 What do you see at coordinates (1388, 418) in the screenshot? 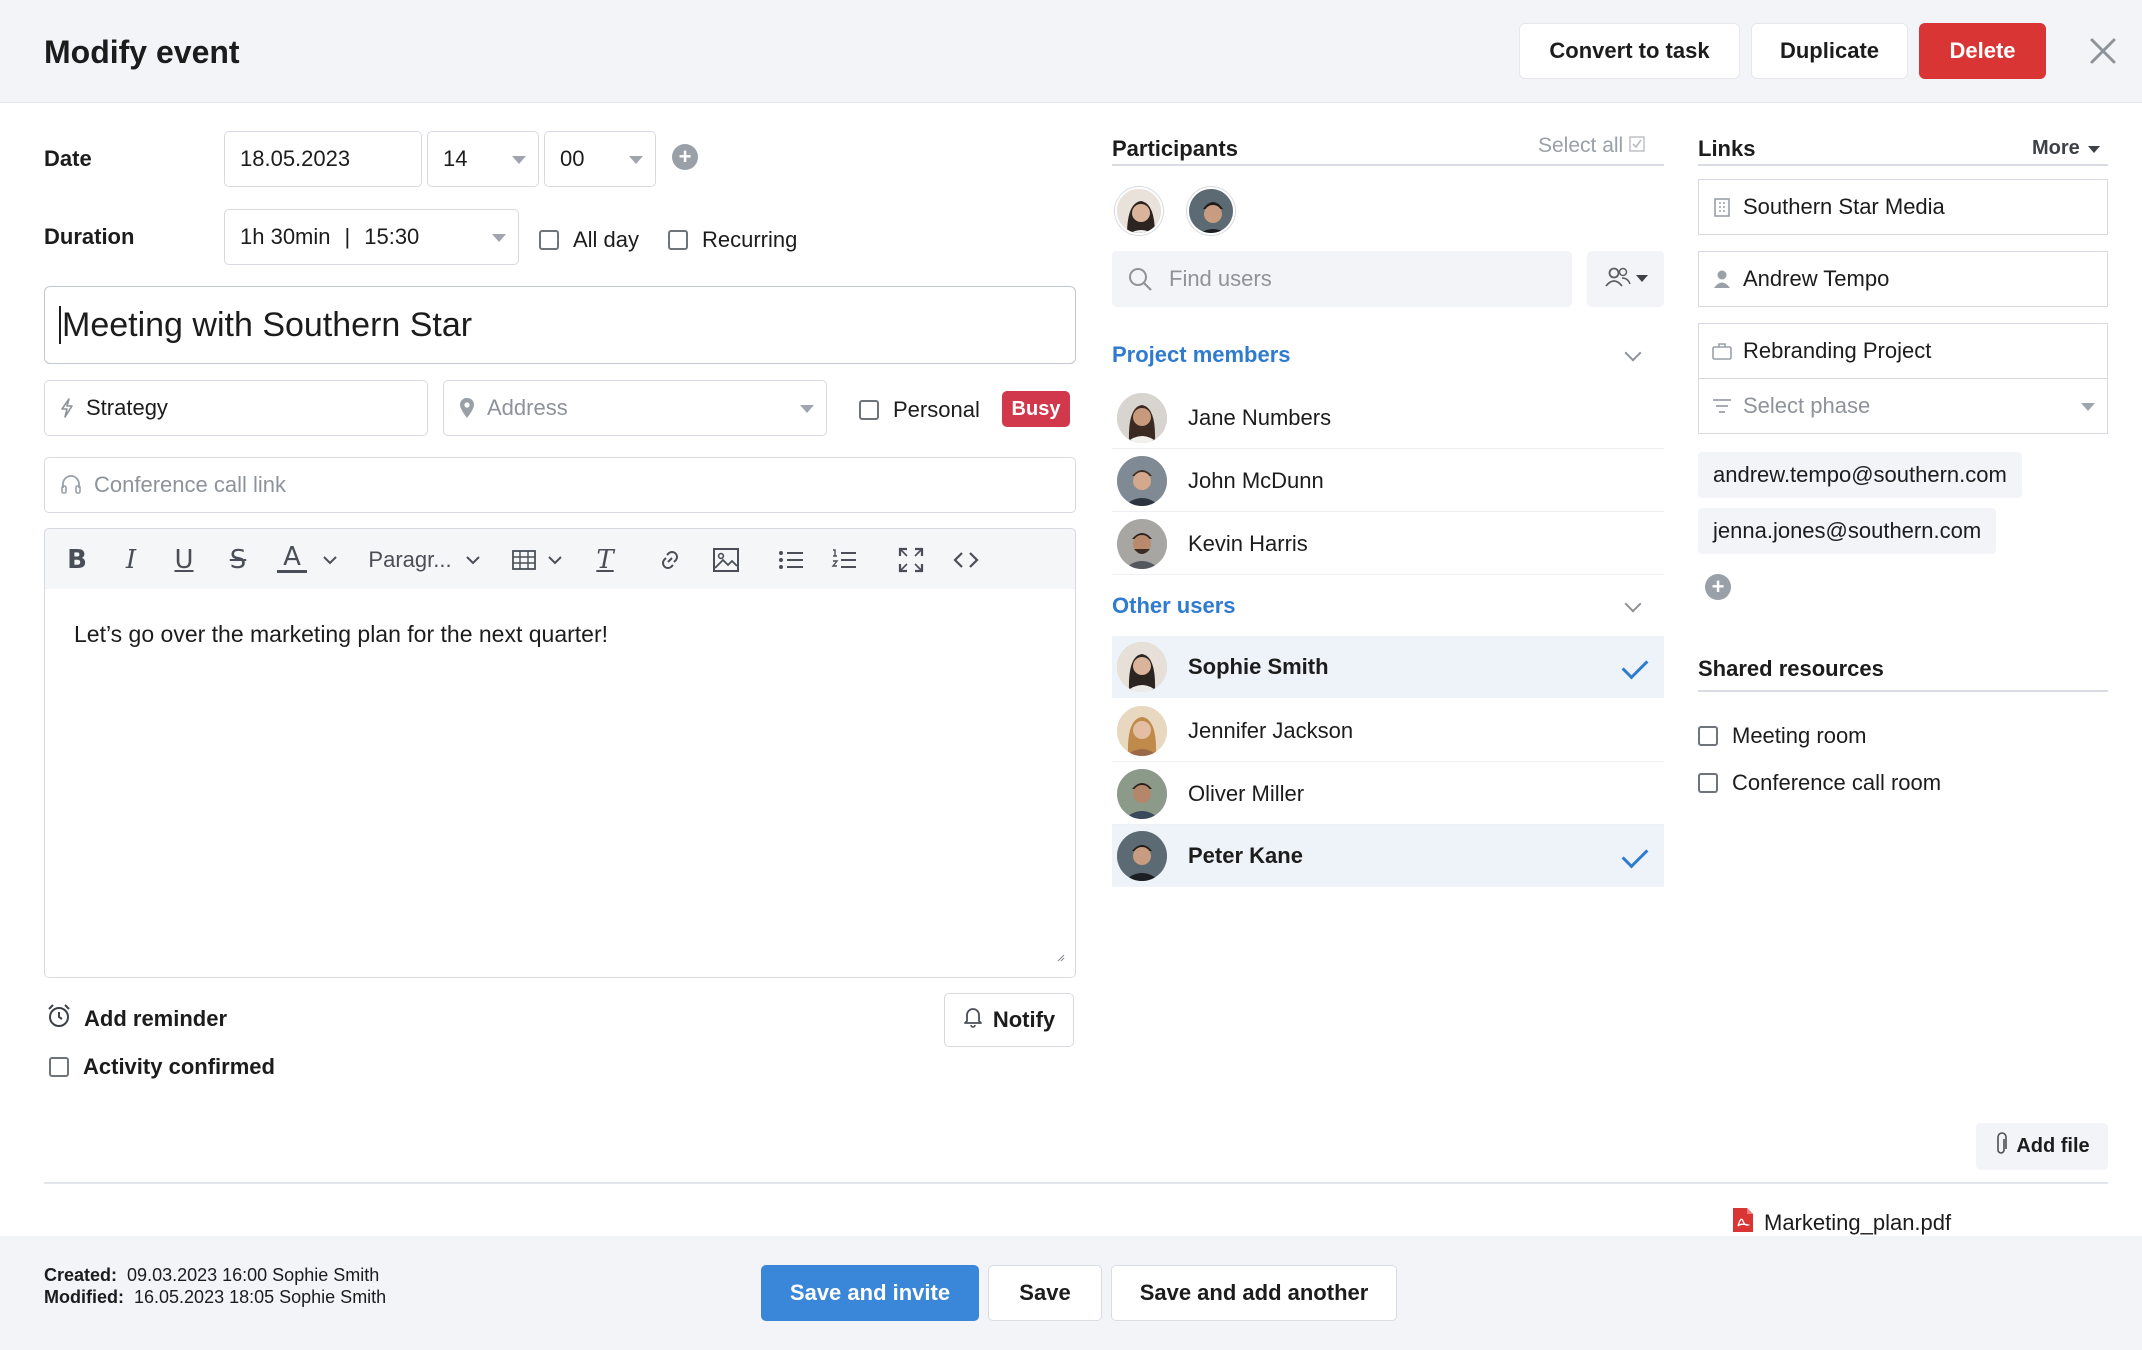
I see `user-row-jane-numbers: Jane Numbers` at bounding box center [1388, 418].